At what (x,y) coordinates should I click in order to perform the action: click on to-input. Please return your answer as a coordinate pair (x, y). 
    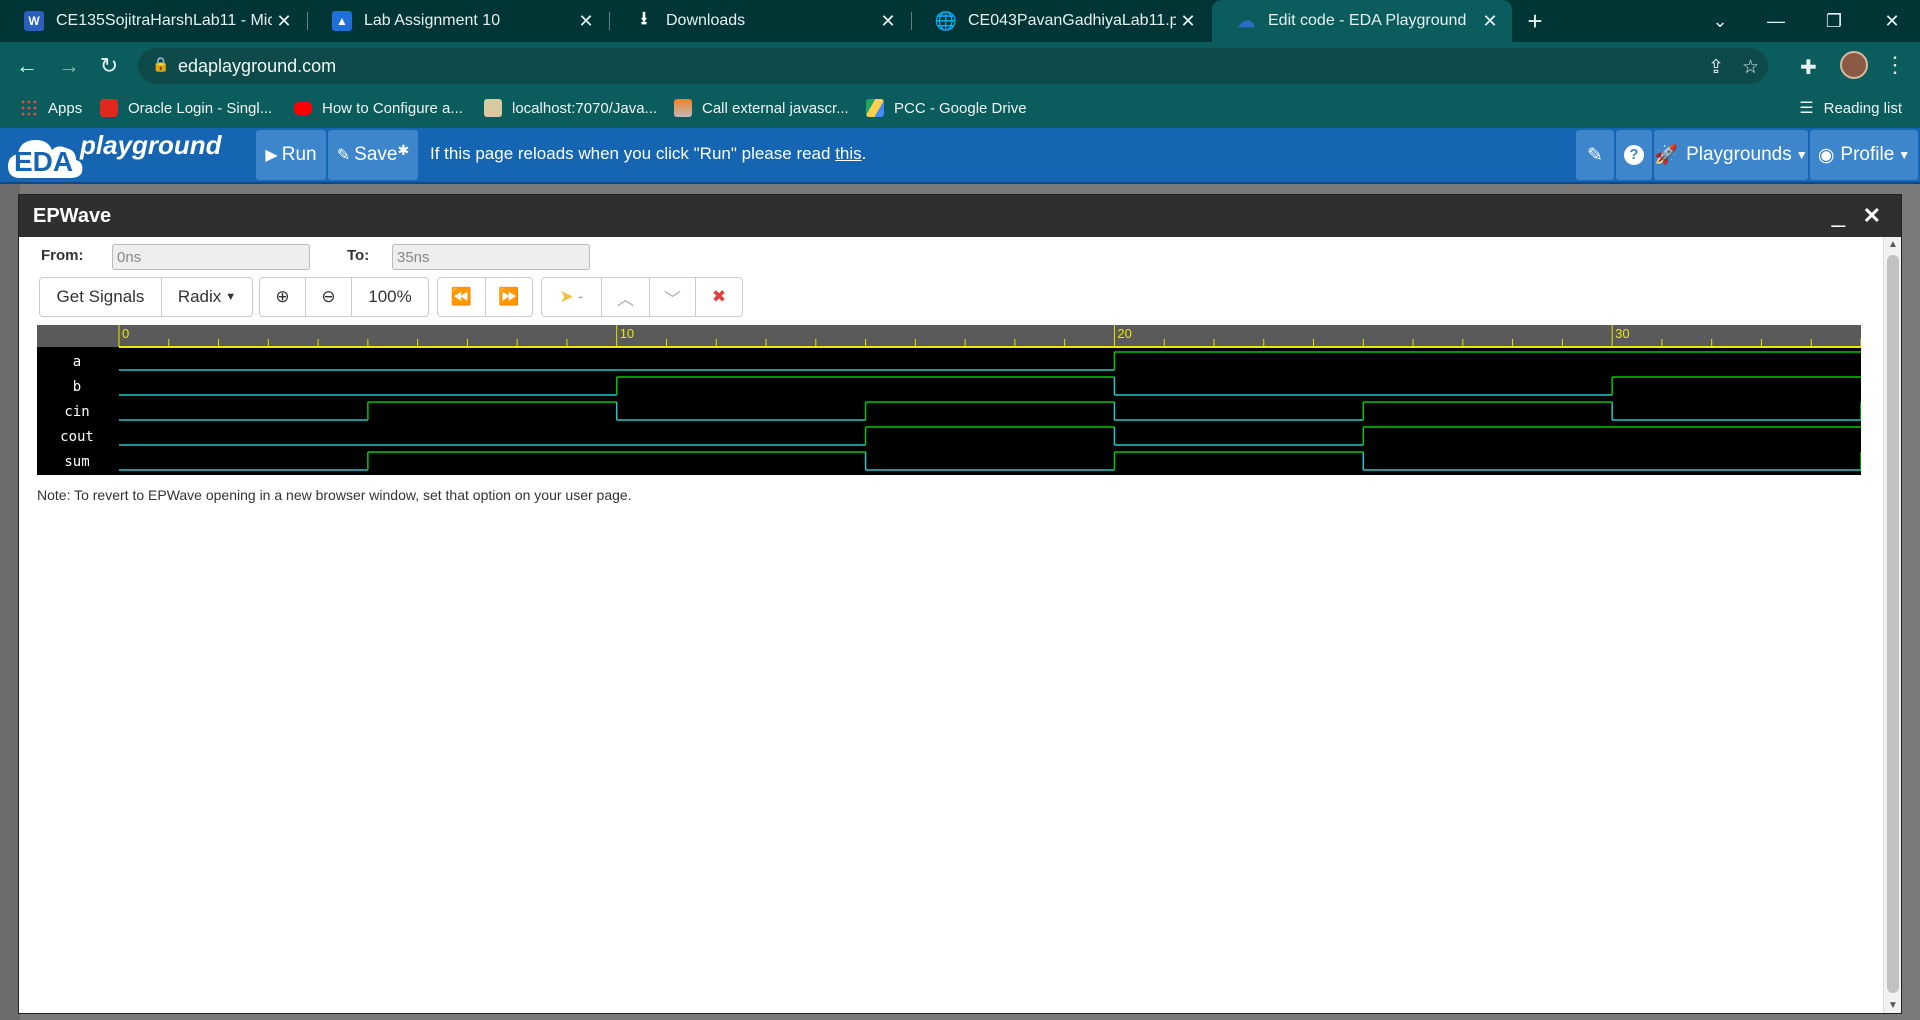
    Looking at the image, I should click on (491, 257).